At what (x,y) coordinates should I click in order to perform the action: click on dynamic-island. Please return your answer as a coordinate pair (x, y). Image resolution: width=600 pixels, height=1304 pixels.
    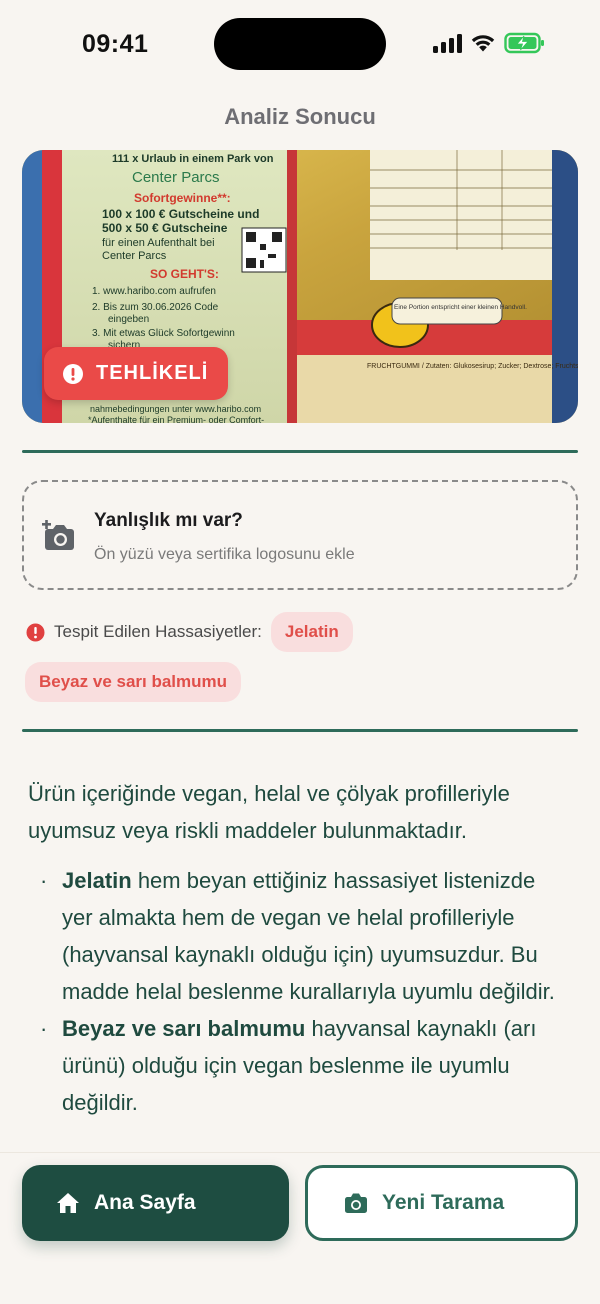
    Looking at the image, I should click on (300, 44).